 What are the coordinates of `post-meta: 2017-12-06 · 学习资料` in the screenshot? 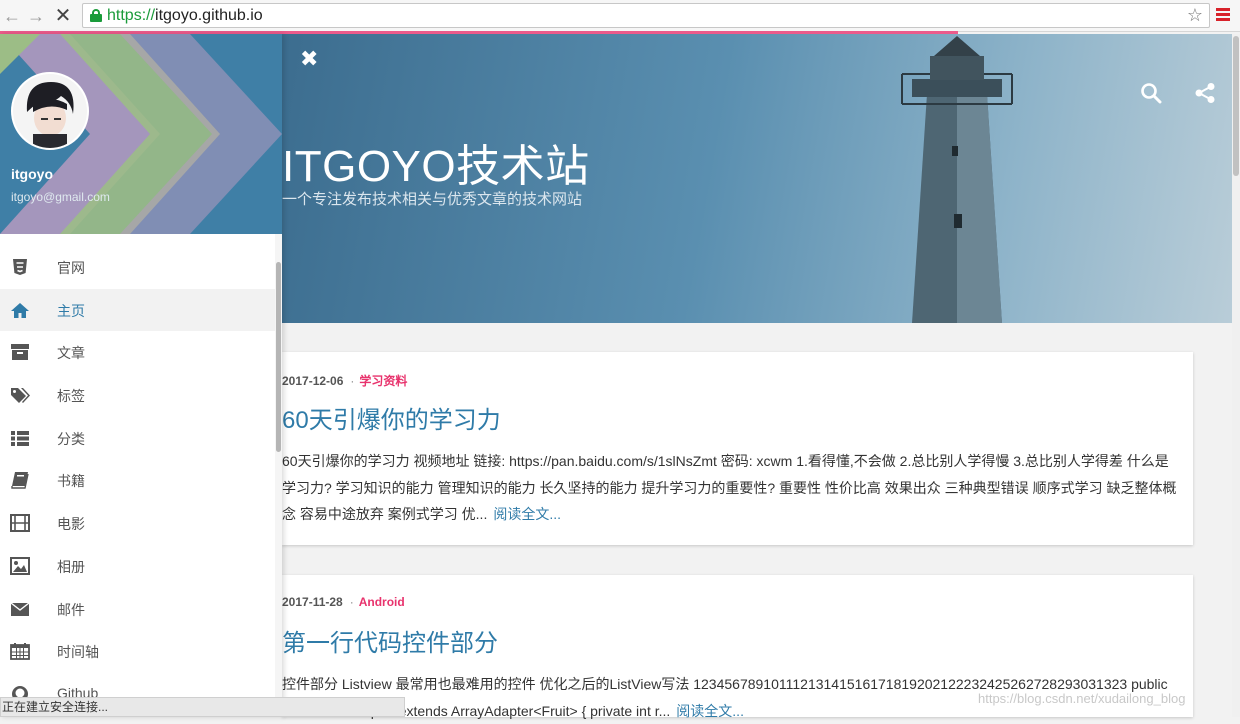 It's located at (345, 381).